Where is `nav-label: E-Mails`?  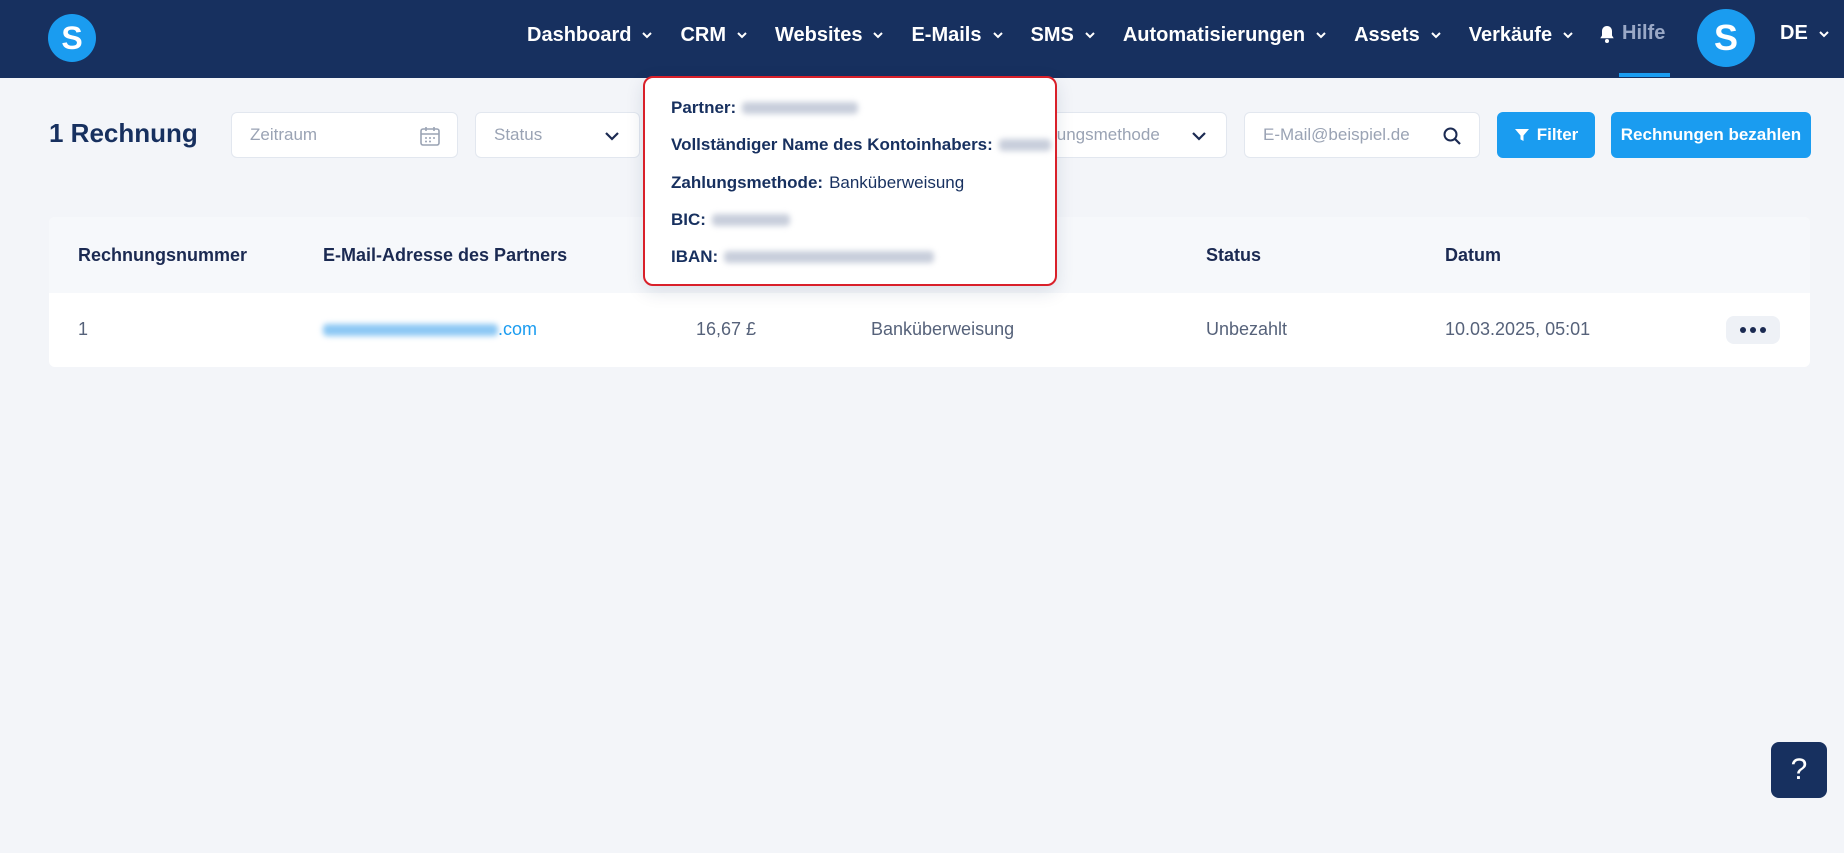
nav-label: E-Mails is located at coordinates (946, 34).